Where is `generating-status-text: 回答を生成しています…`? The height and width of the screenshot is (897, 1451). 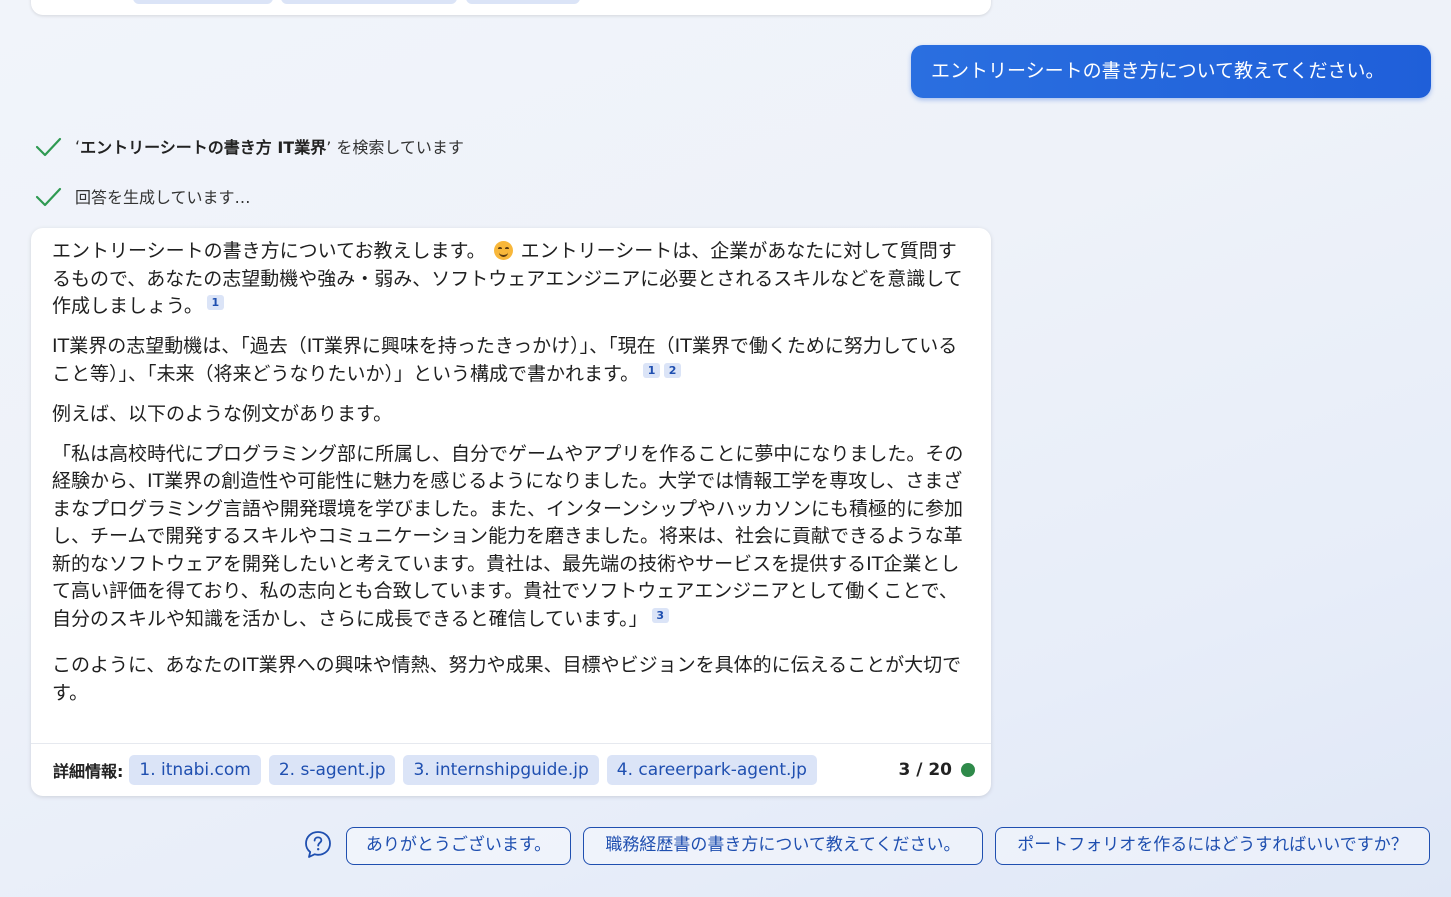
generating-status-text: 回答を生成しています… is located at coordinates (163, 197).